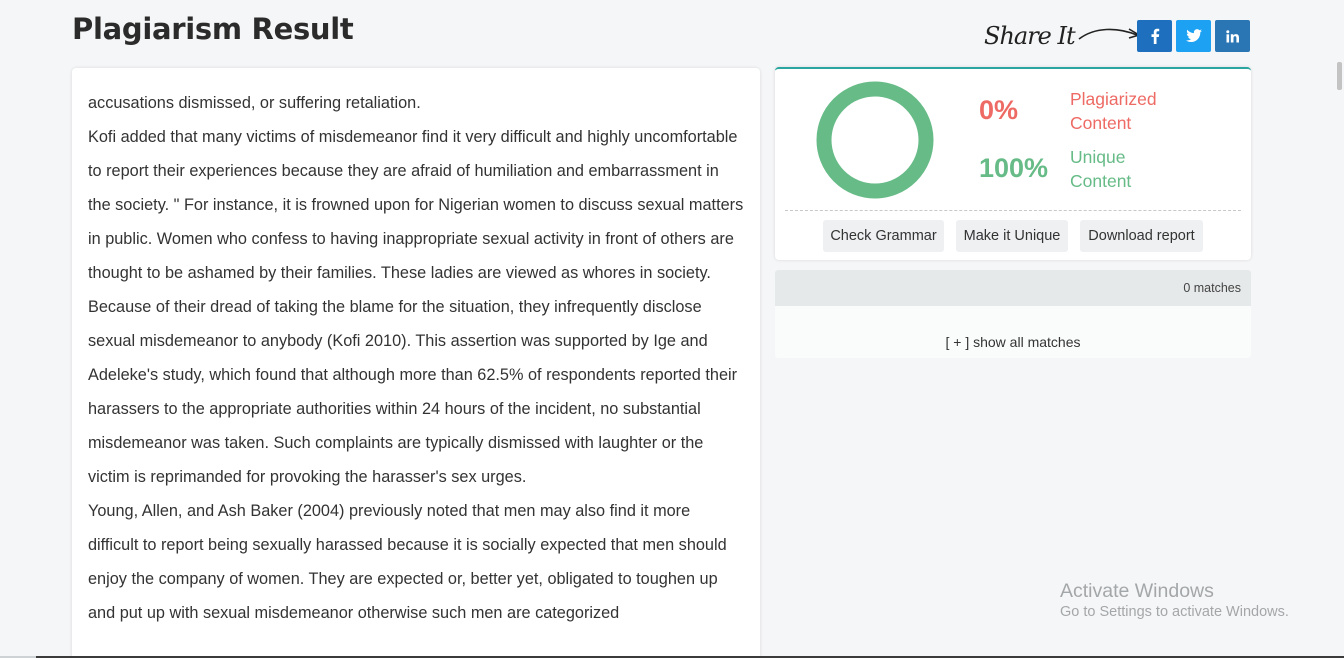  Describe the element at coordinates (1109, 34) in the screenshot. I see `arrow-icon` at that location.